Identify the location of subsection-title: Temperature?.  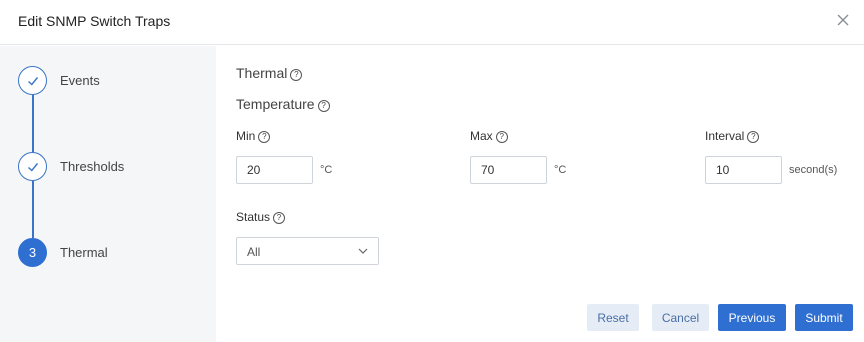
(283, 104).